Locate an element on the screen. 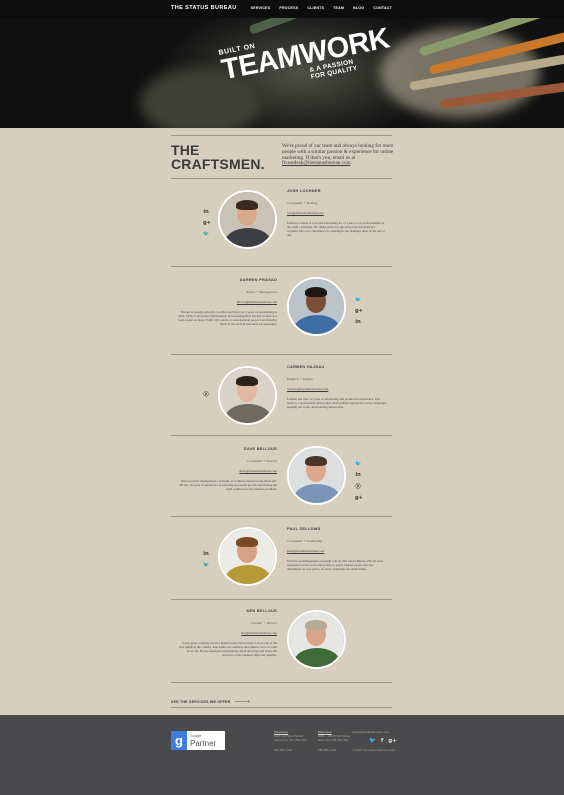  member-name: DARREN PRASAD is located at coordinates (258, 280).